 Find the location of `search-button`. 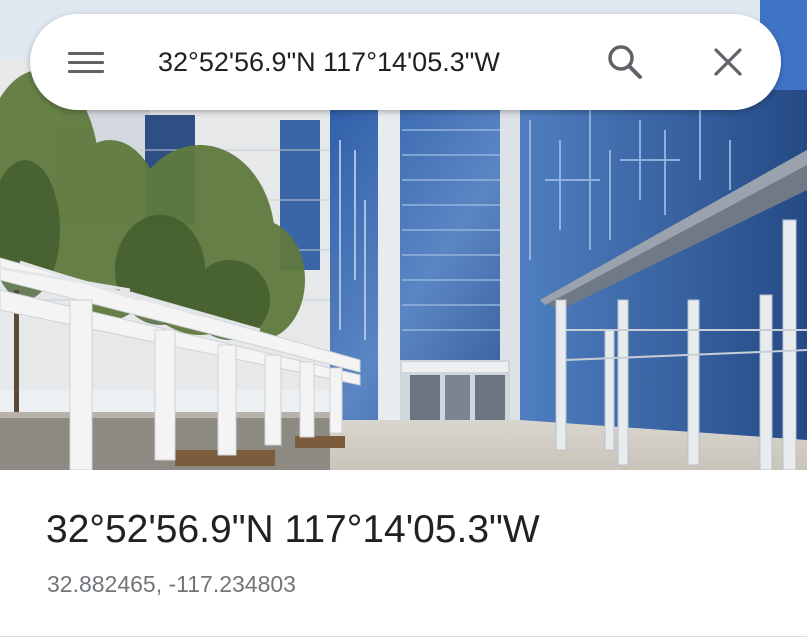

search-button is located at coordinates (624, 62).